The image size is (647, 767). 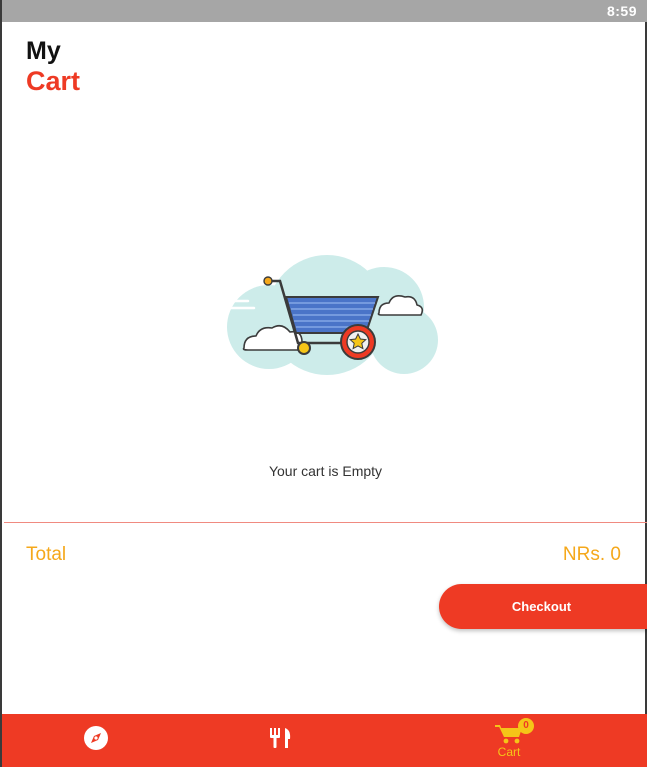 I want to click on empty-cart-message: Your cart is Empty, so click(x=325, y=471).